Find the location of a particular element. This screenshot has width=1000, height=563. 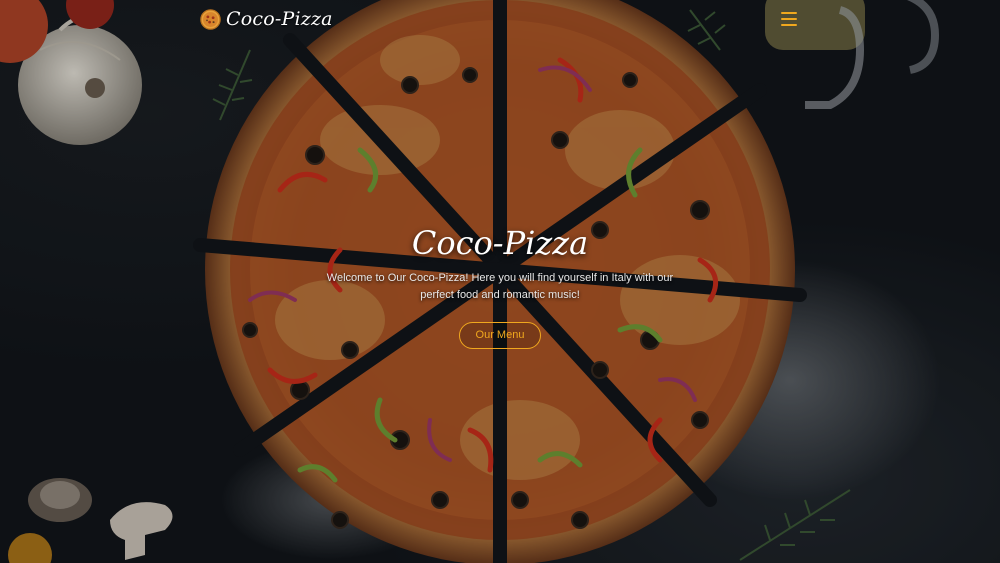

navbar: Coco-Pizza is located at coordinates (500, 21).